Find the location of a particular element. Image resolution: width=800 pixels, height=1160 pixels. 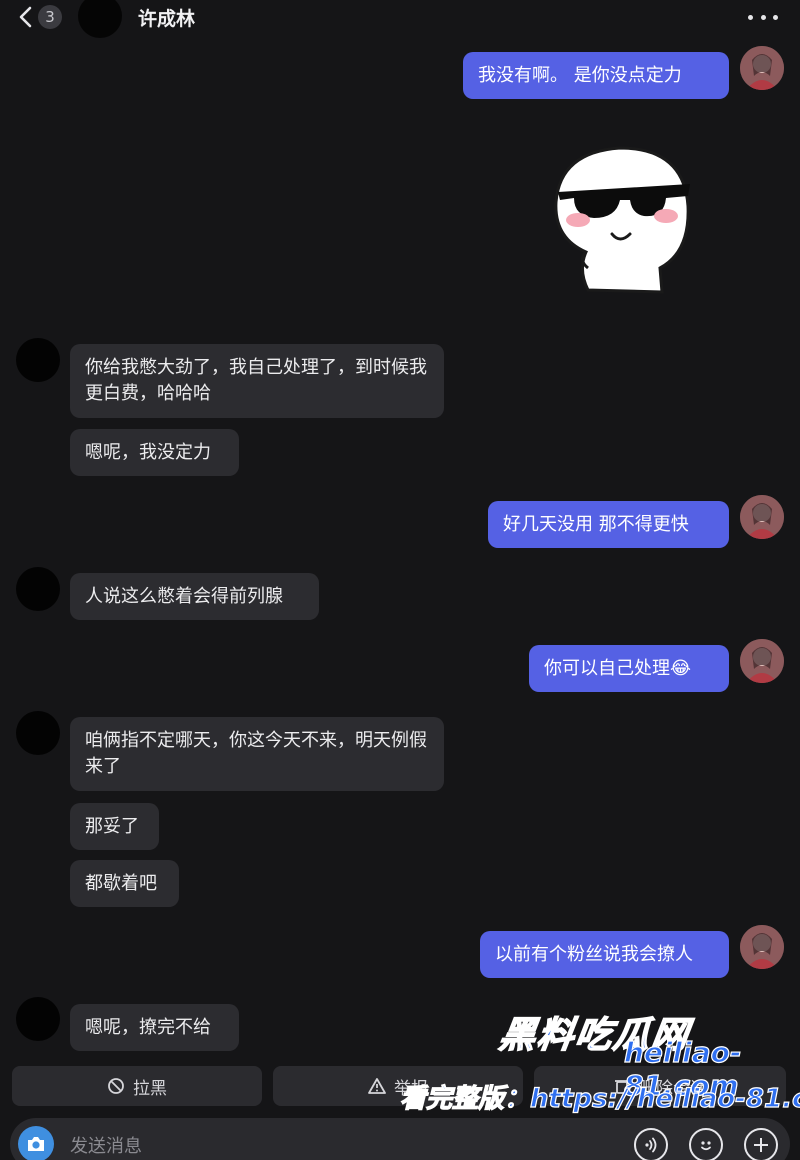

message-bubble-out: 好几天没用 那不得更快 is located at coordinates (608, 524).